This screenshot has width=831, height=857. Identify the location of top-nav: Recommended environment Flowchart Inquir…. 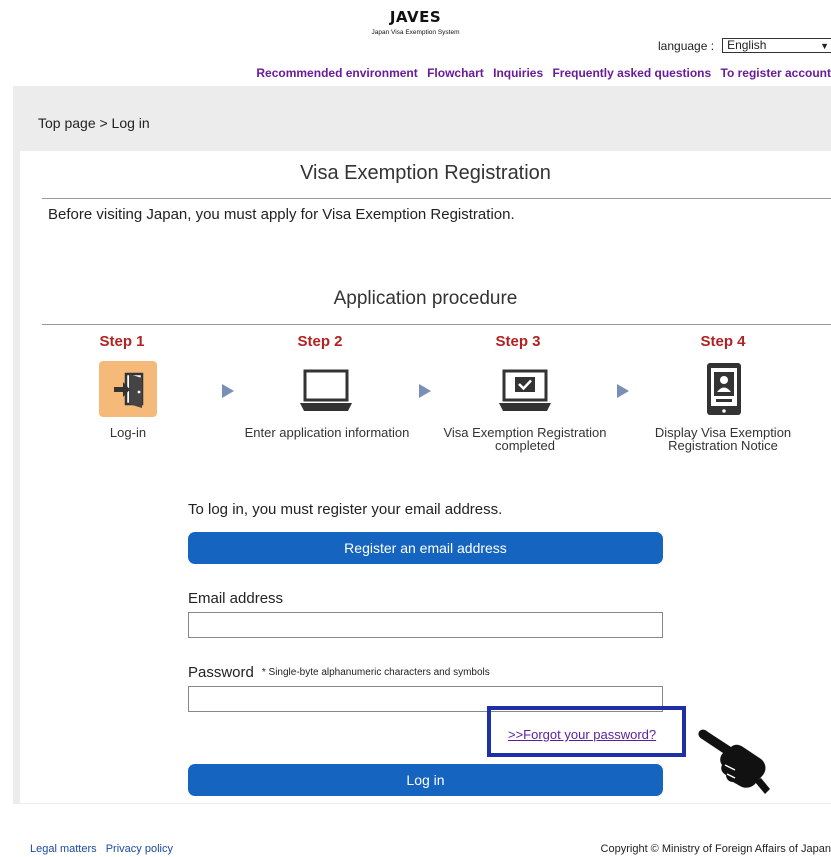
(540, 73).